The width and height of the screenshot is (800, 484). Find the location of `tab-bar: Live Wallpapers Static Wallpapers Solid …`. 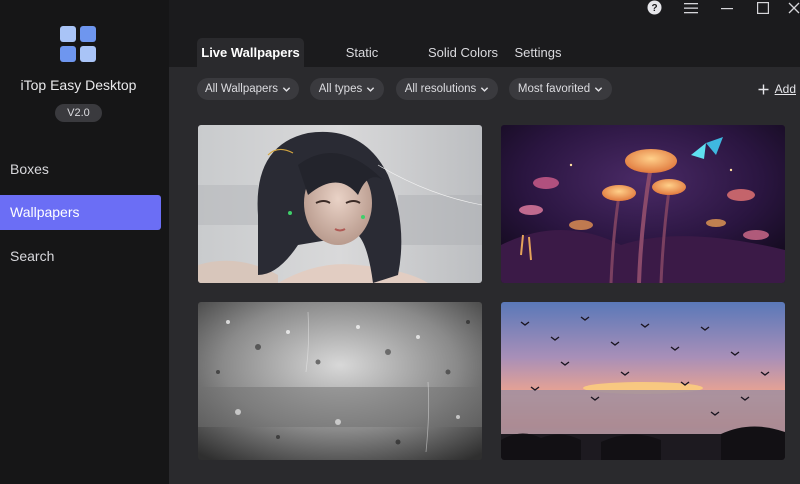

tab-bar: Live Wallpapers Static Wallpapers Solid … is located at coordinates (484, 62).